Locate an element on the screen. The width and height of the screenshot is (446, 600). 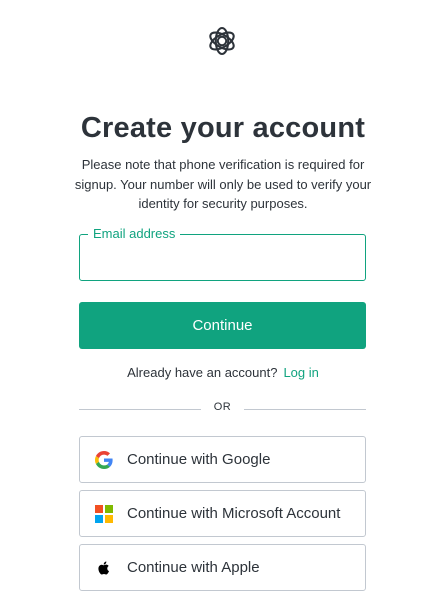
email-field: Email address is located at coordinates (222, 253).